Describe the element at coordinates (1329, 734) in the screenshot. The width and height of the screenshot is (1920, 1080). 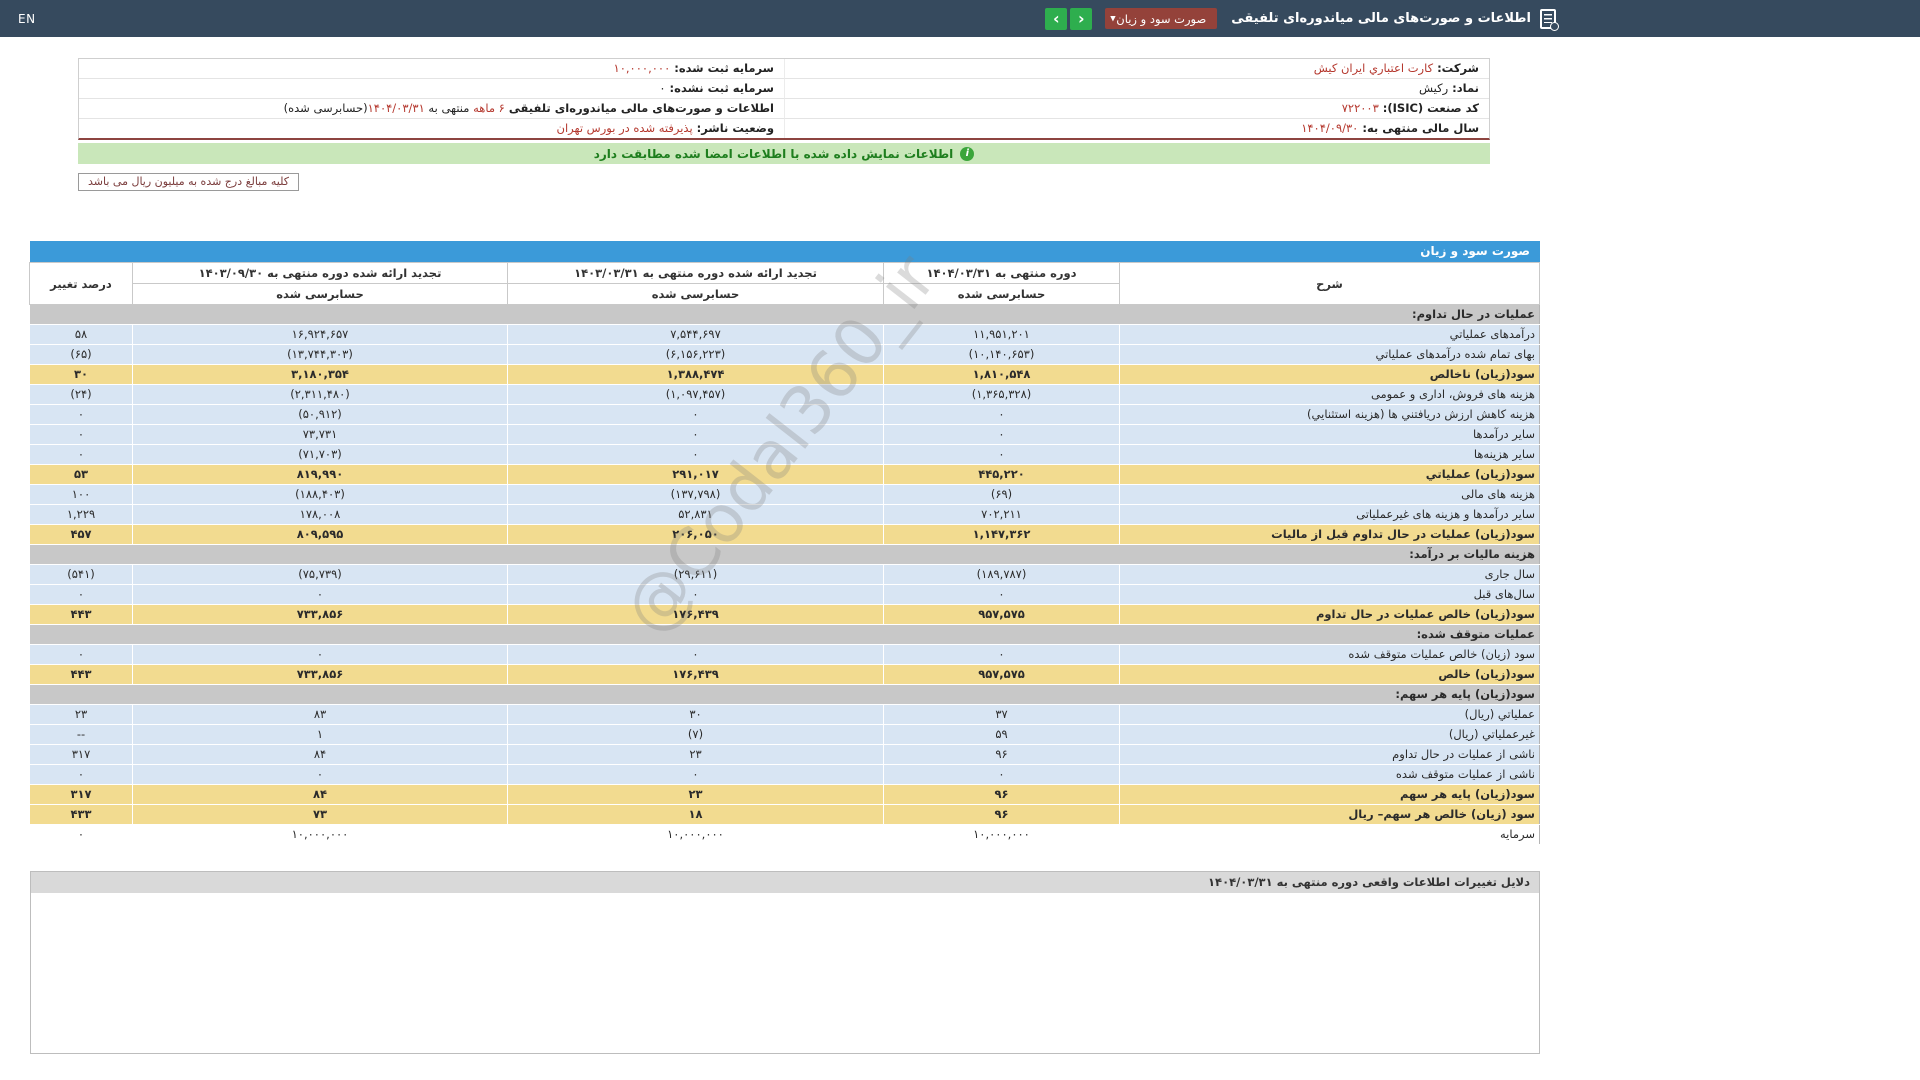
I see `row-label: غیرعملیاتي (ریال)` at that location.